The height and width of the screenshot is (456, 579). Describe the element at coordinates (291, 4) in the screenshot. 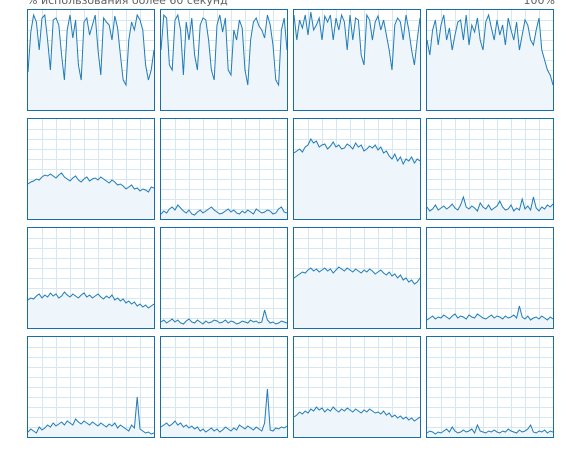

I see `graph-header: % использования более 60 секунд 100%` at that location.